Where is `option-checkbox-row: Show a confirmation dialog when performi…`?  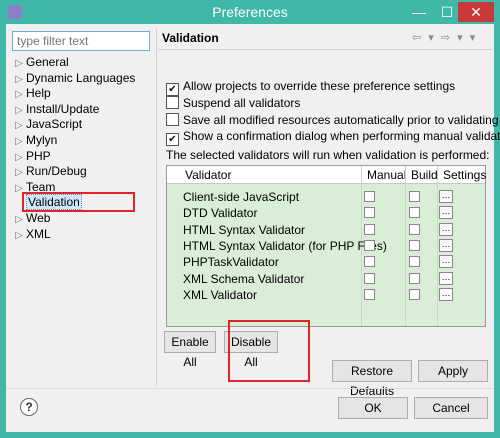
option-checkbox-row: Show a confirmation dialog when performi… is located at coordinates (333, 137).